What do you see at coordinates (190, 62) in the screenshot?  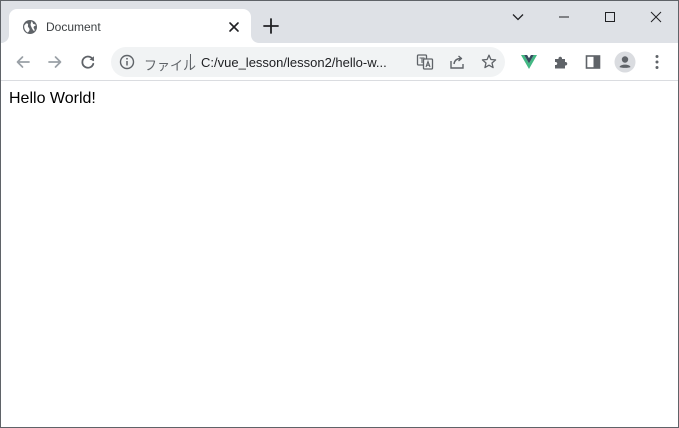 I see `address-separator` at bounding box center [190, 62].